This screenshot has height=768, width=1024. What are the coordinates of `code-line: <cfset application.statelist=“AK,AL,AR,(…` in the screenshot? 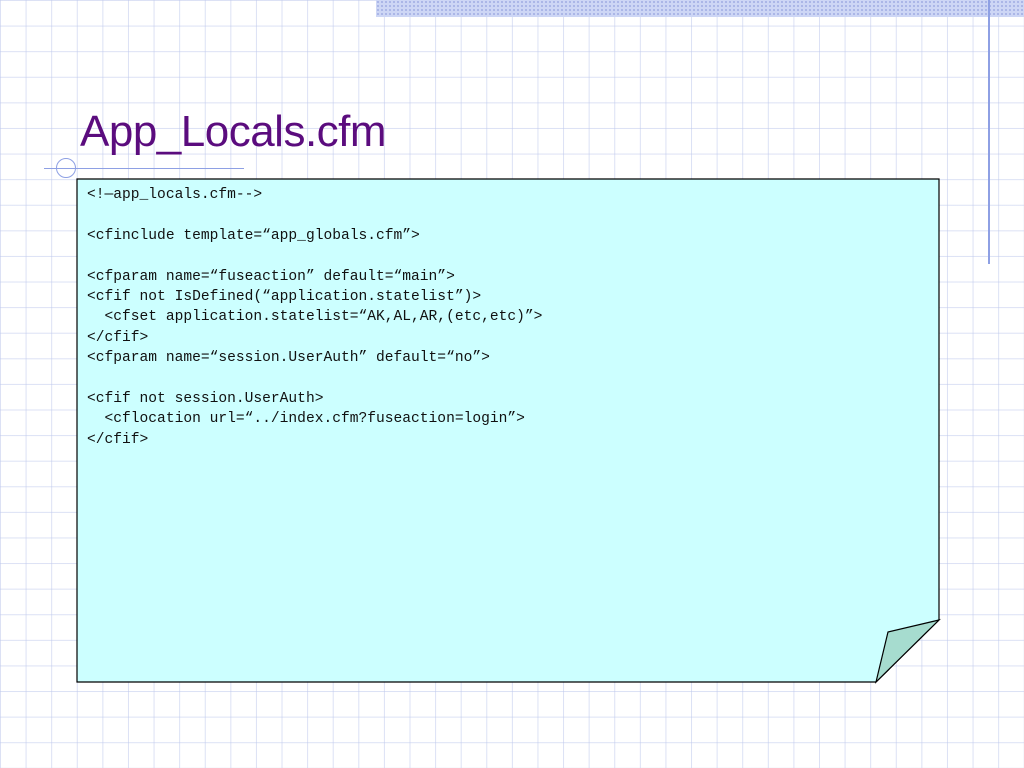 It's located at (315, 317).